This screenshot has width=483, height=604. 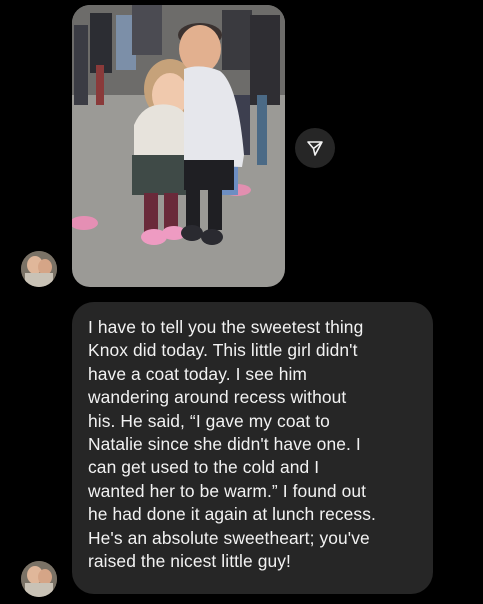 What do you see at coordinates (209, 420) in the screenshot?
I see `message-line: his. He said, “I gave my coat to` at bounding box center [209, 420].